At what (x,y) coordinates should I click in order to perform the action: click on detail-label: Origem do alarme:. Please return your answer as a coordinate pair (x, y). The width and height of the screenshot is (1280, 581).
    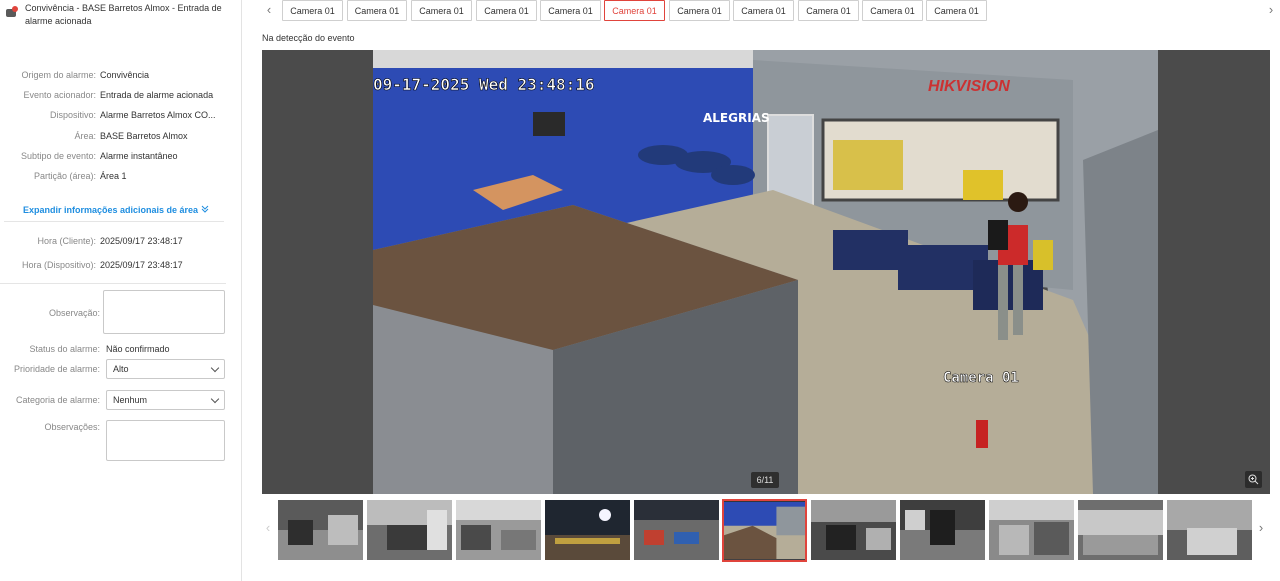
    Looking at the image, I should click on (58, 75).